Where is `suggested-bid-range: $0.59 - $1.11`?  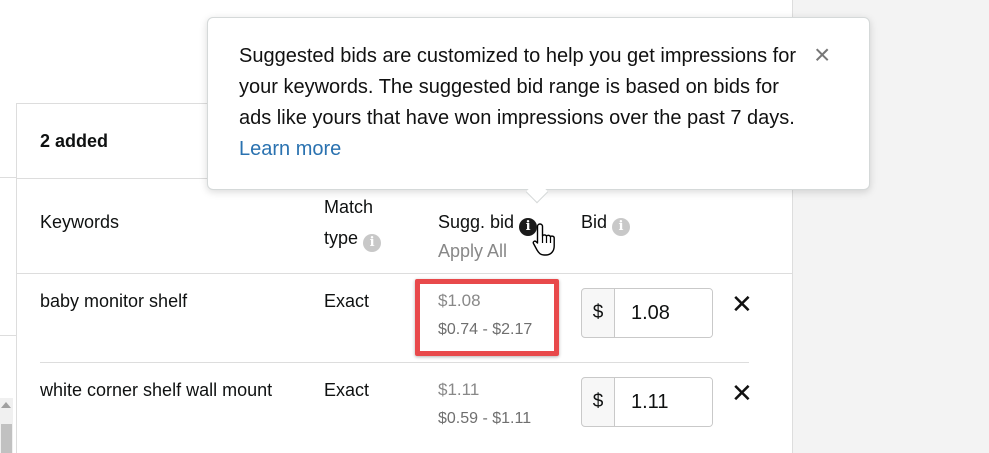 suggested-bid-range: $0.59 - $1.11 is located at coordinates (485, 418).